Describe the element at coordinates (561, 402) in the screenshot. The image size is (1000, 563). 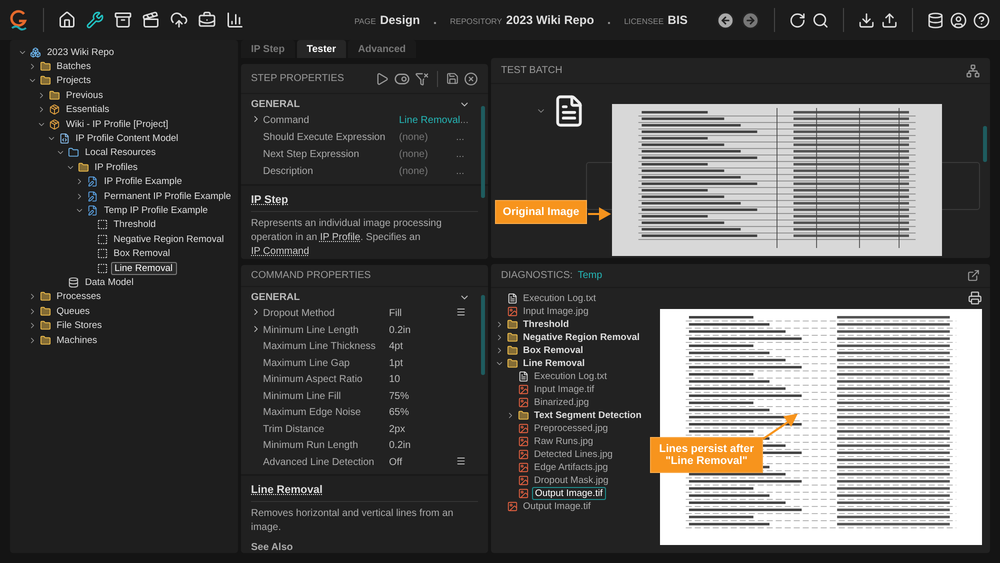
I see `tree-item: Binarized.jpg` at that location.